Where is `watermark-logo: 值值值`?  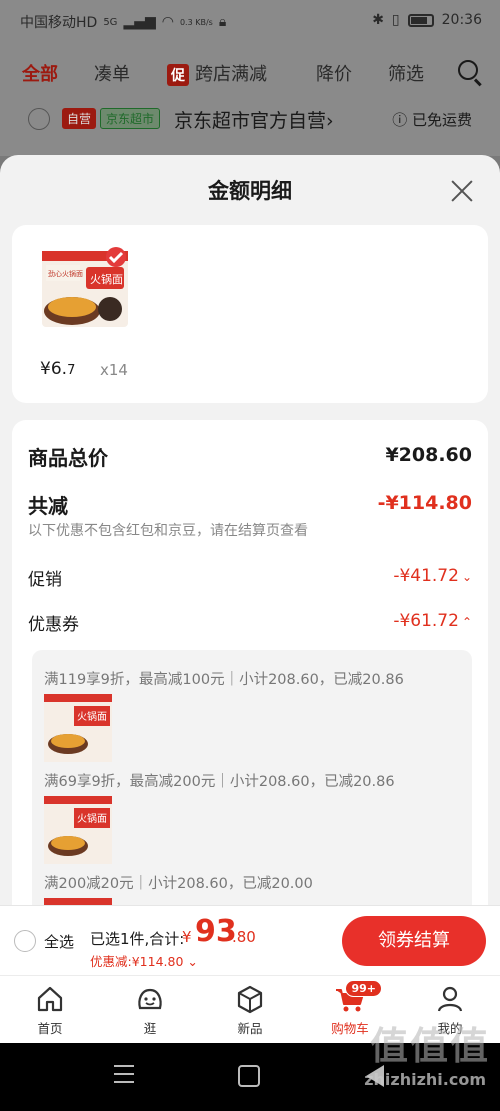 watermark-logo: 值值值 is located at coordinates (429, 1046).